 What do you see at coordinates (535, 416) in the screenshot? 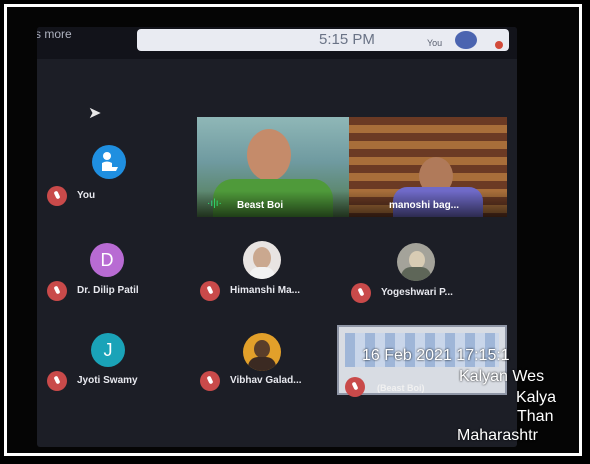
I see `location-line-4: Than` at bounding box center [535, 416].